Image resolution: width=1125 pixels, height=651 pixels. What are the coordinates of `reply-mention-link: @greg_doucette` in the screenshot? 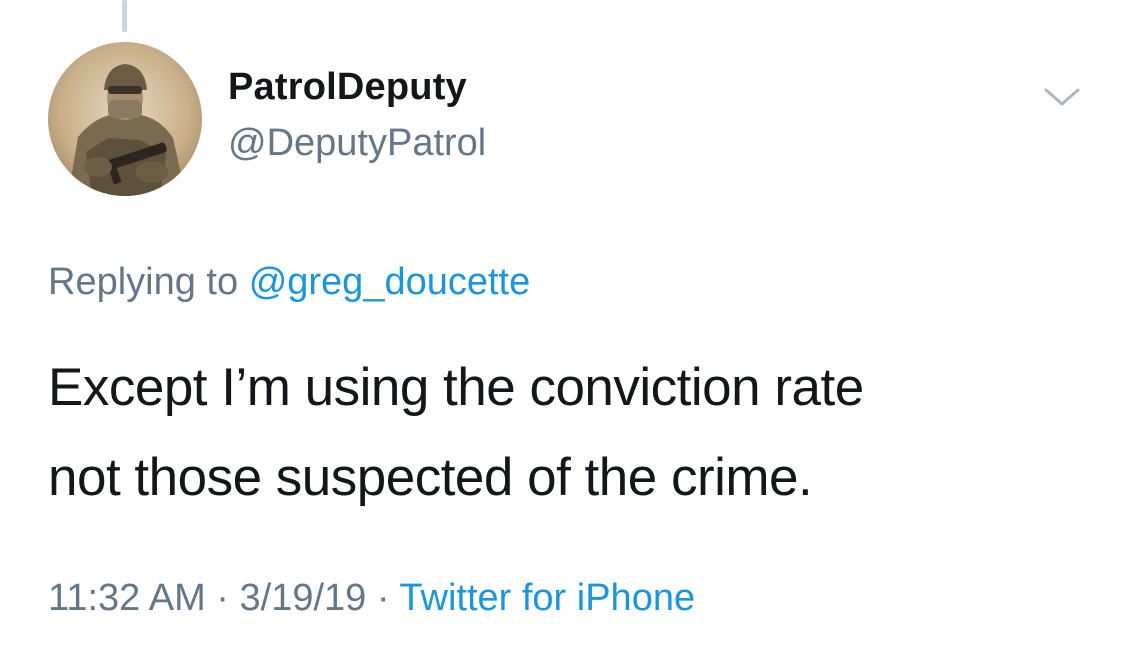 It's located at (390, 282).